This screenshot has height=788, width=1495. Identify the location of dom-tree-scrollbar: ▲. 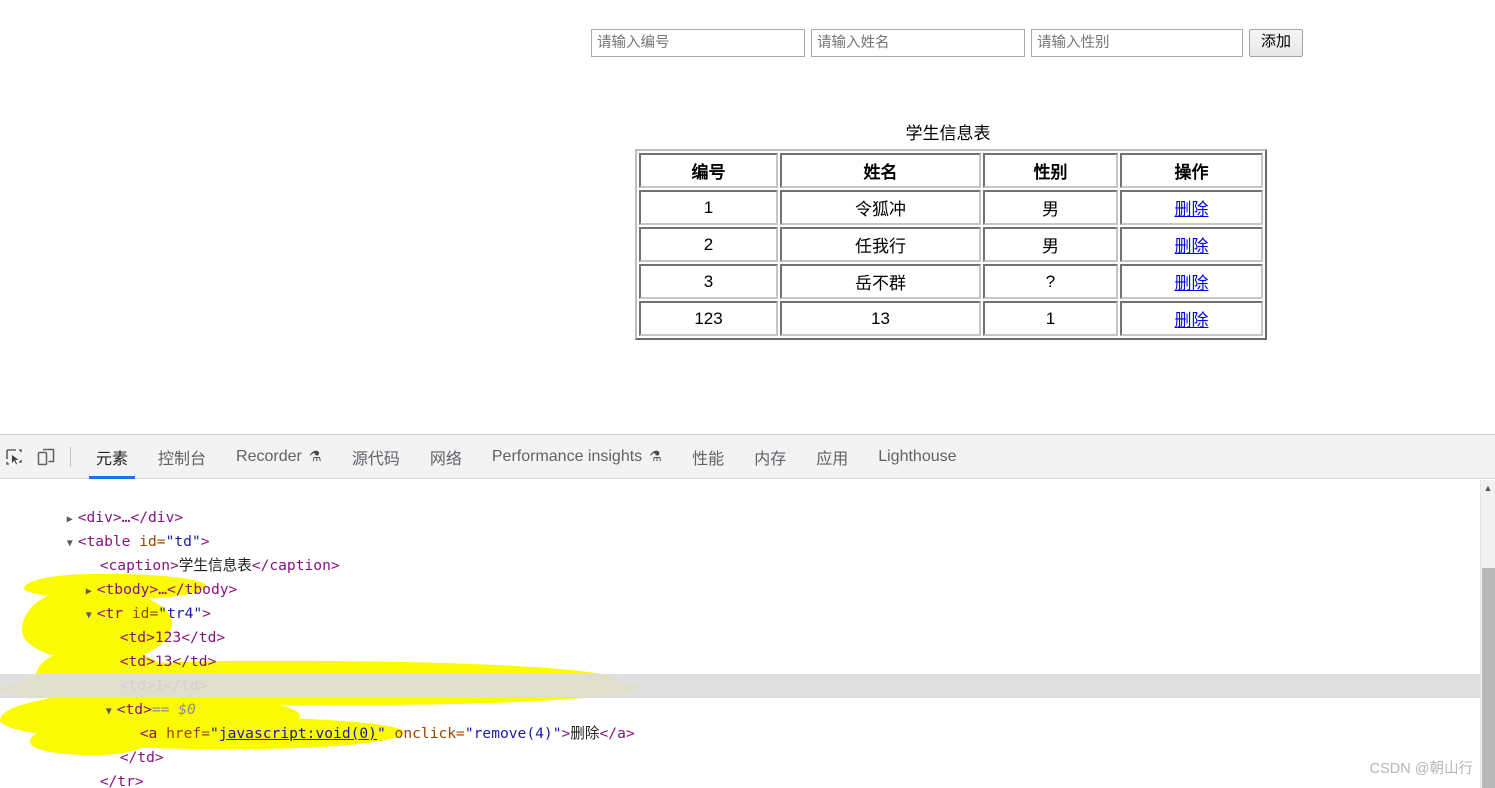
(1487, 634).